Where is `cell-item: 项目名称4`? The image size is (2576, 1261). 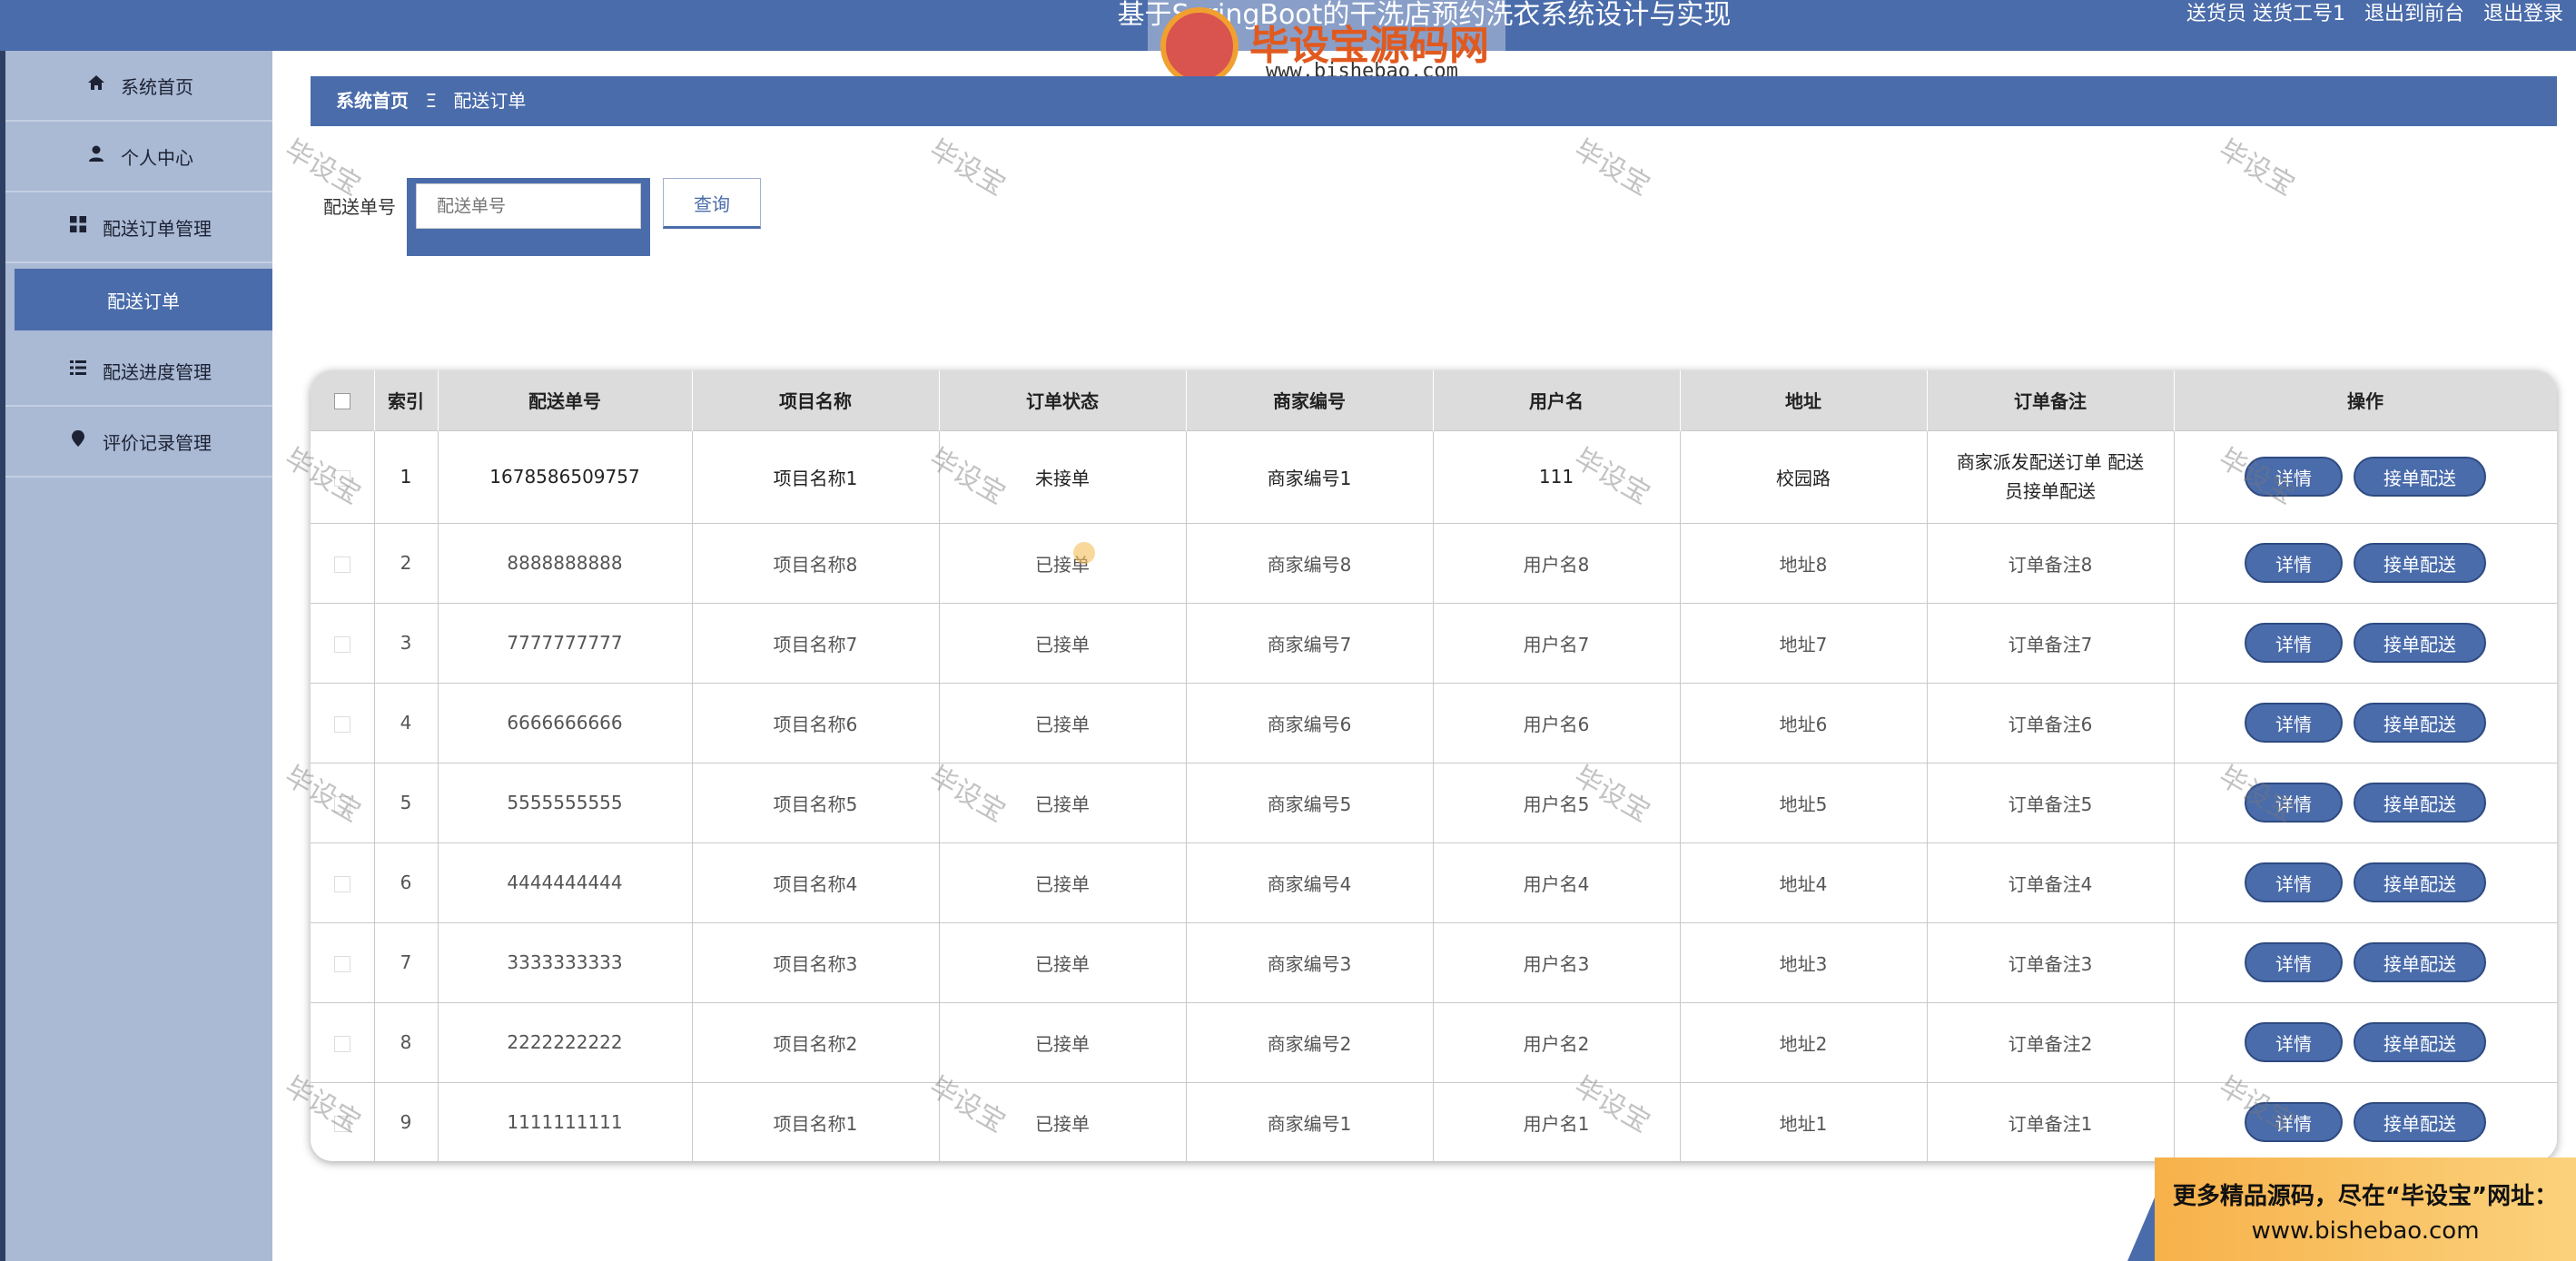 cell-item: 项目名称4 is located at coordinates (816, 882).